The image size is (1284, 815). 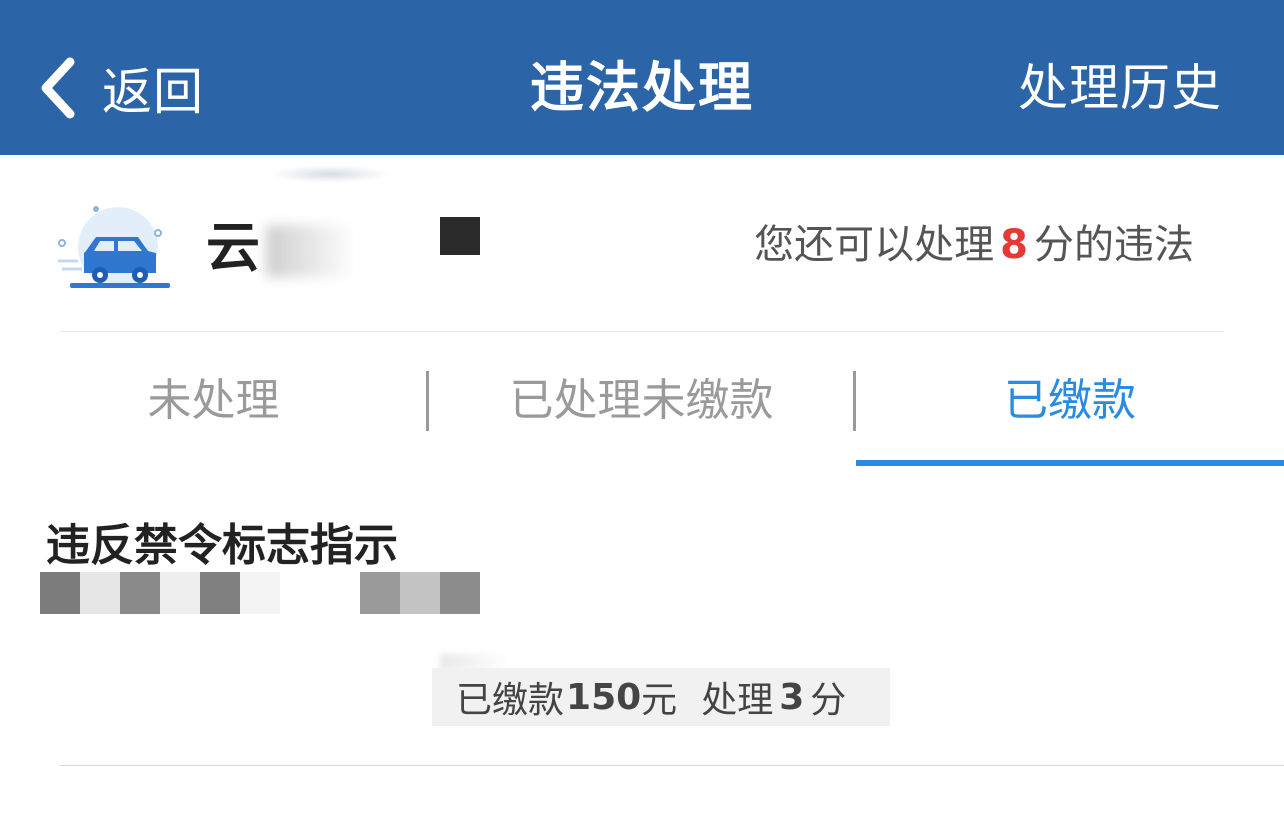 What do you see at coordinates (460, 236) in the screenshot?
I see `plate-redaction-block` at bounding box center [460, 236].